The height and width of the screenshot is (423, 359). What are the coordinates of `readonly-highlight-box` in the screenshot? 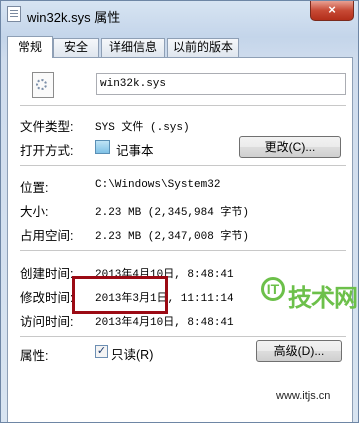 It's located at (120, 295).